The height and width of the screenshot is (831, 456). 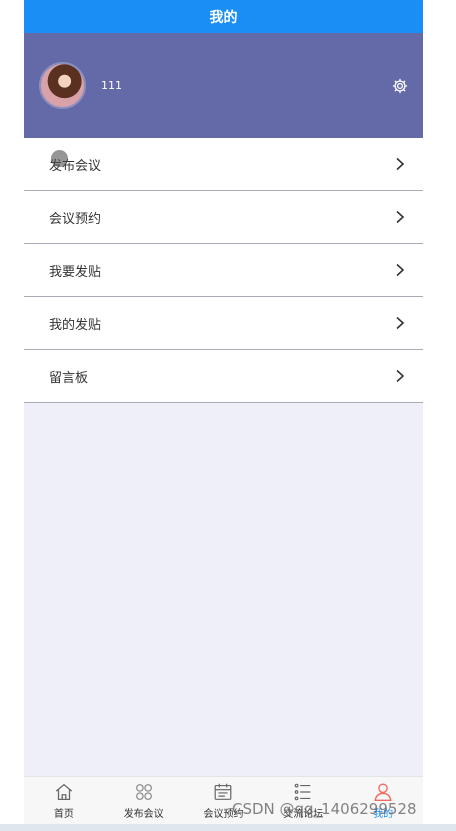 I want to click on touch-indicator, so click(x=59, y=158).